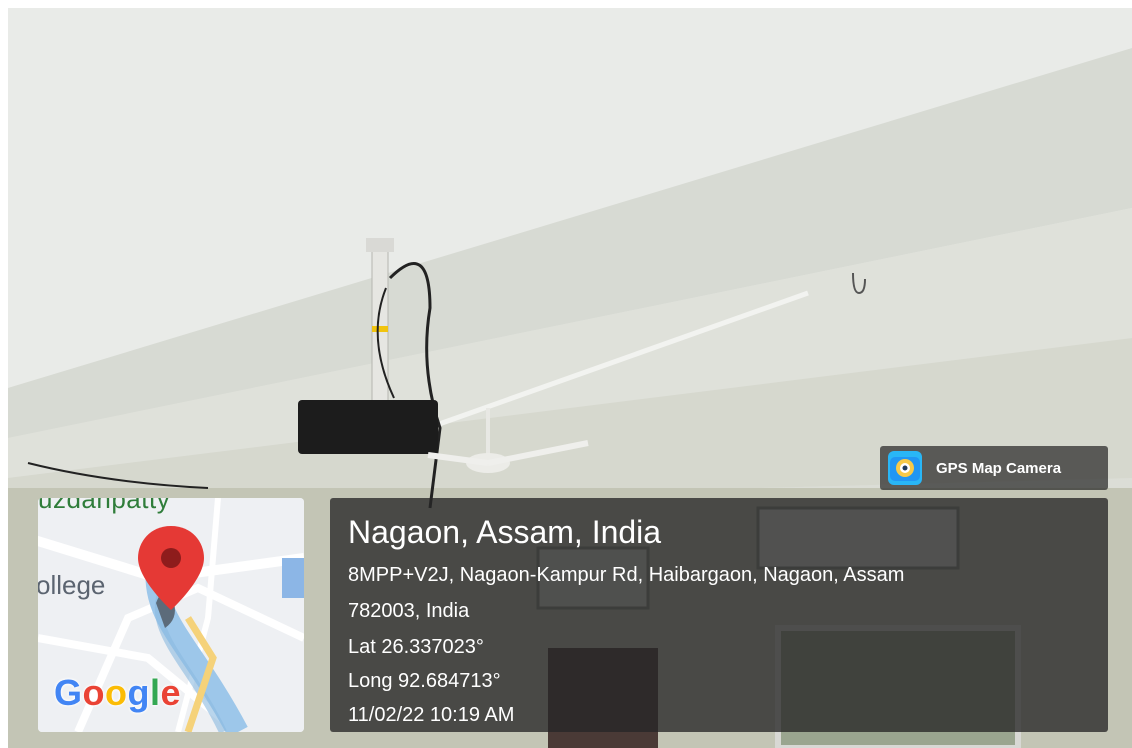 Image resolution: width=1132 pixels, height=748 pixels. Describe the element at coordinates (171, 615) in the screenshot. I see `map-thumbnail: uzdanpatty ollege Google` at that location.